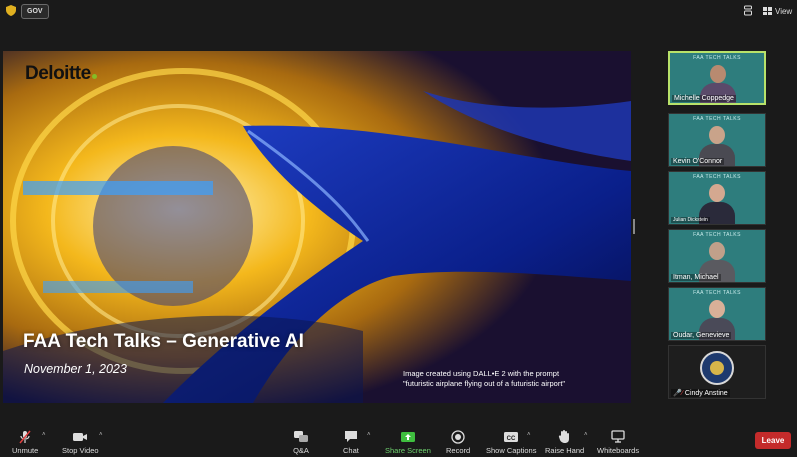 The width and height of the screenshot is (797, 457). I want to click on gov-badge: GOV, so click(35, 11).